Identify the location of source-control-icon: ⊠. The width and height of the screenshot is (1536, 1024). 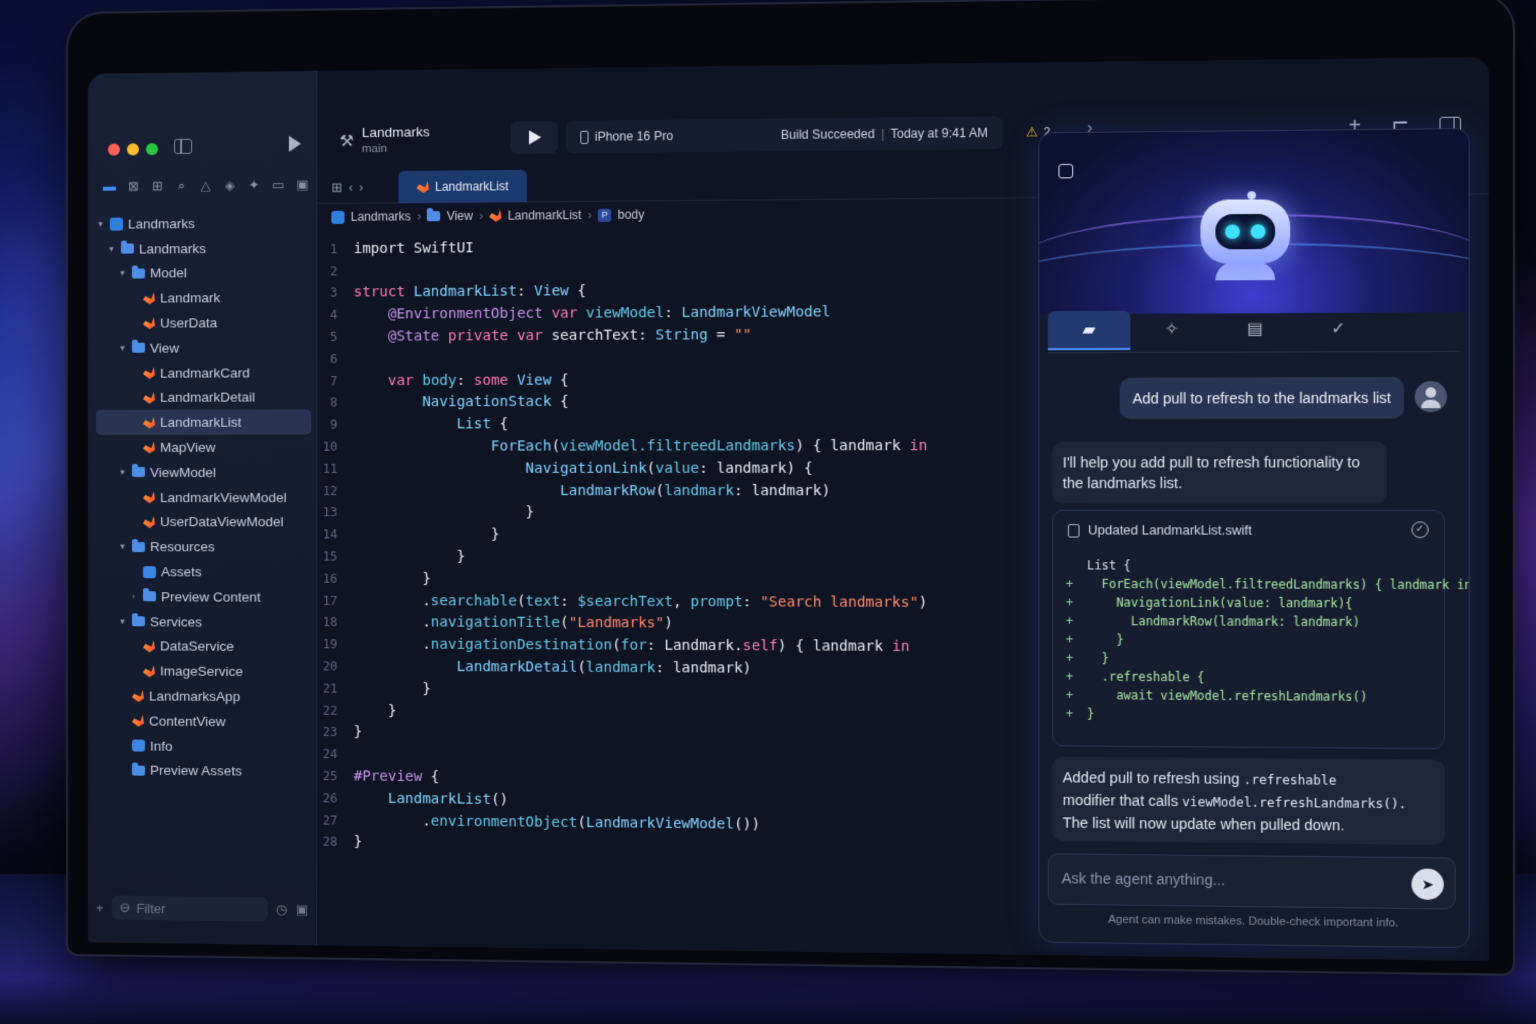
(133, 186).